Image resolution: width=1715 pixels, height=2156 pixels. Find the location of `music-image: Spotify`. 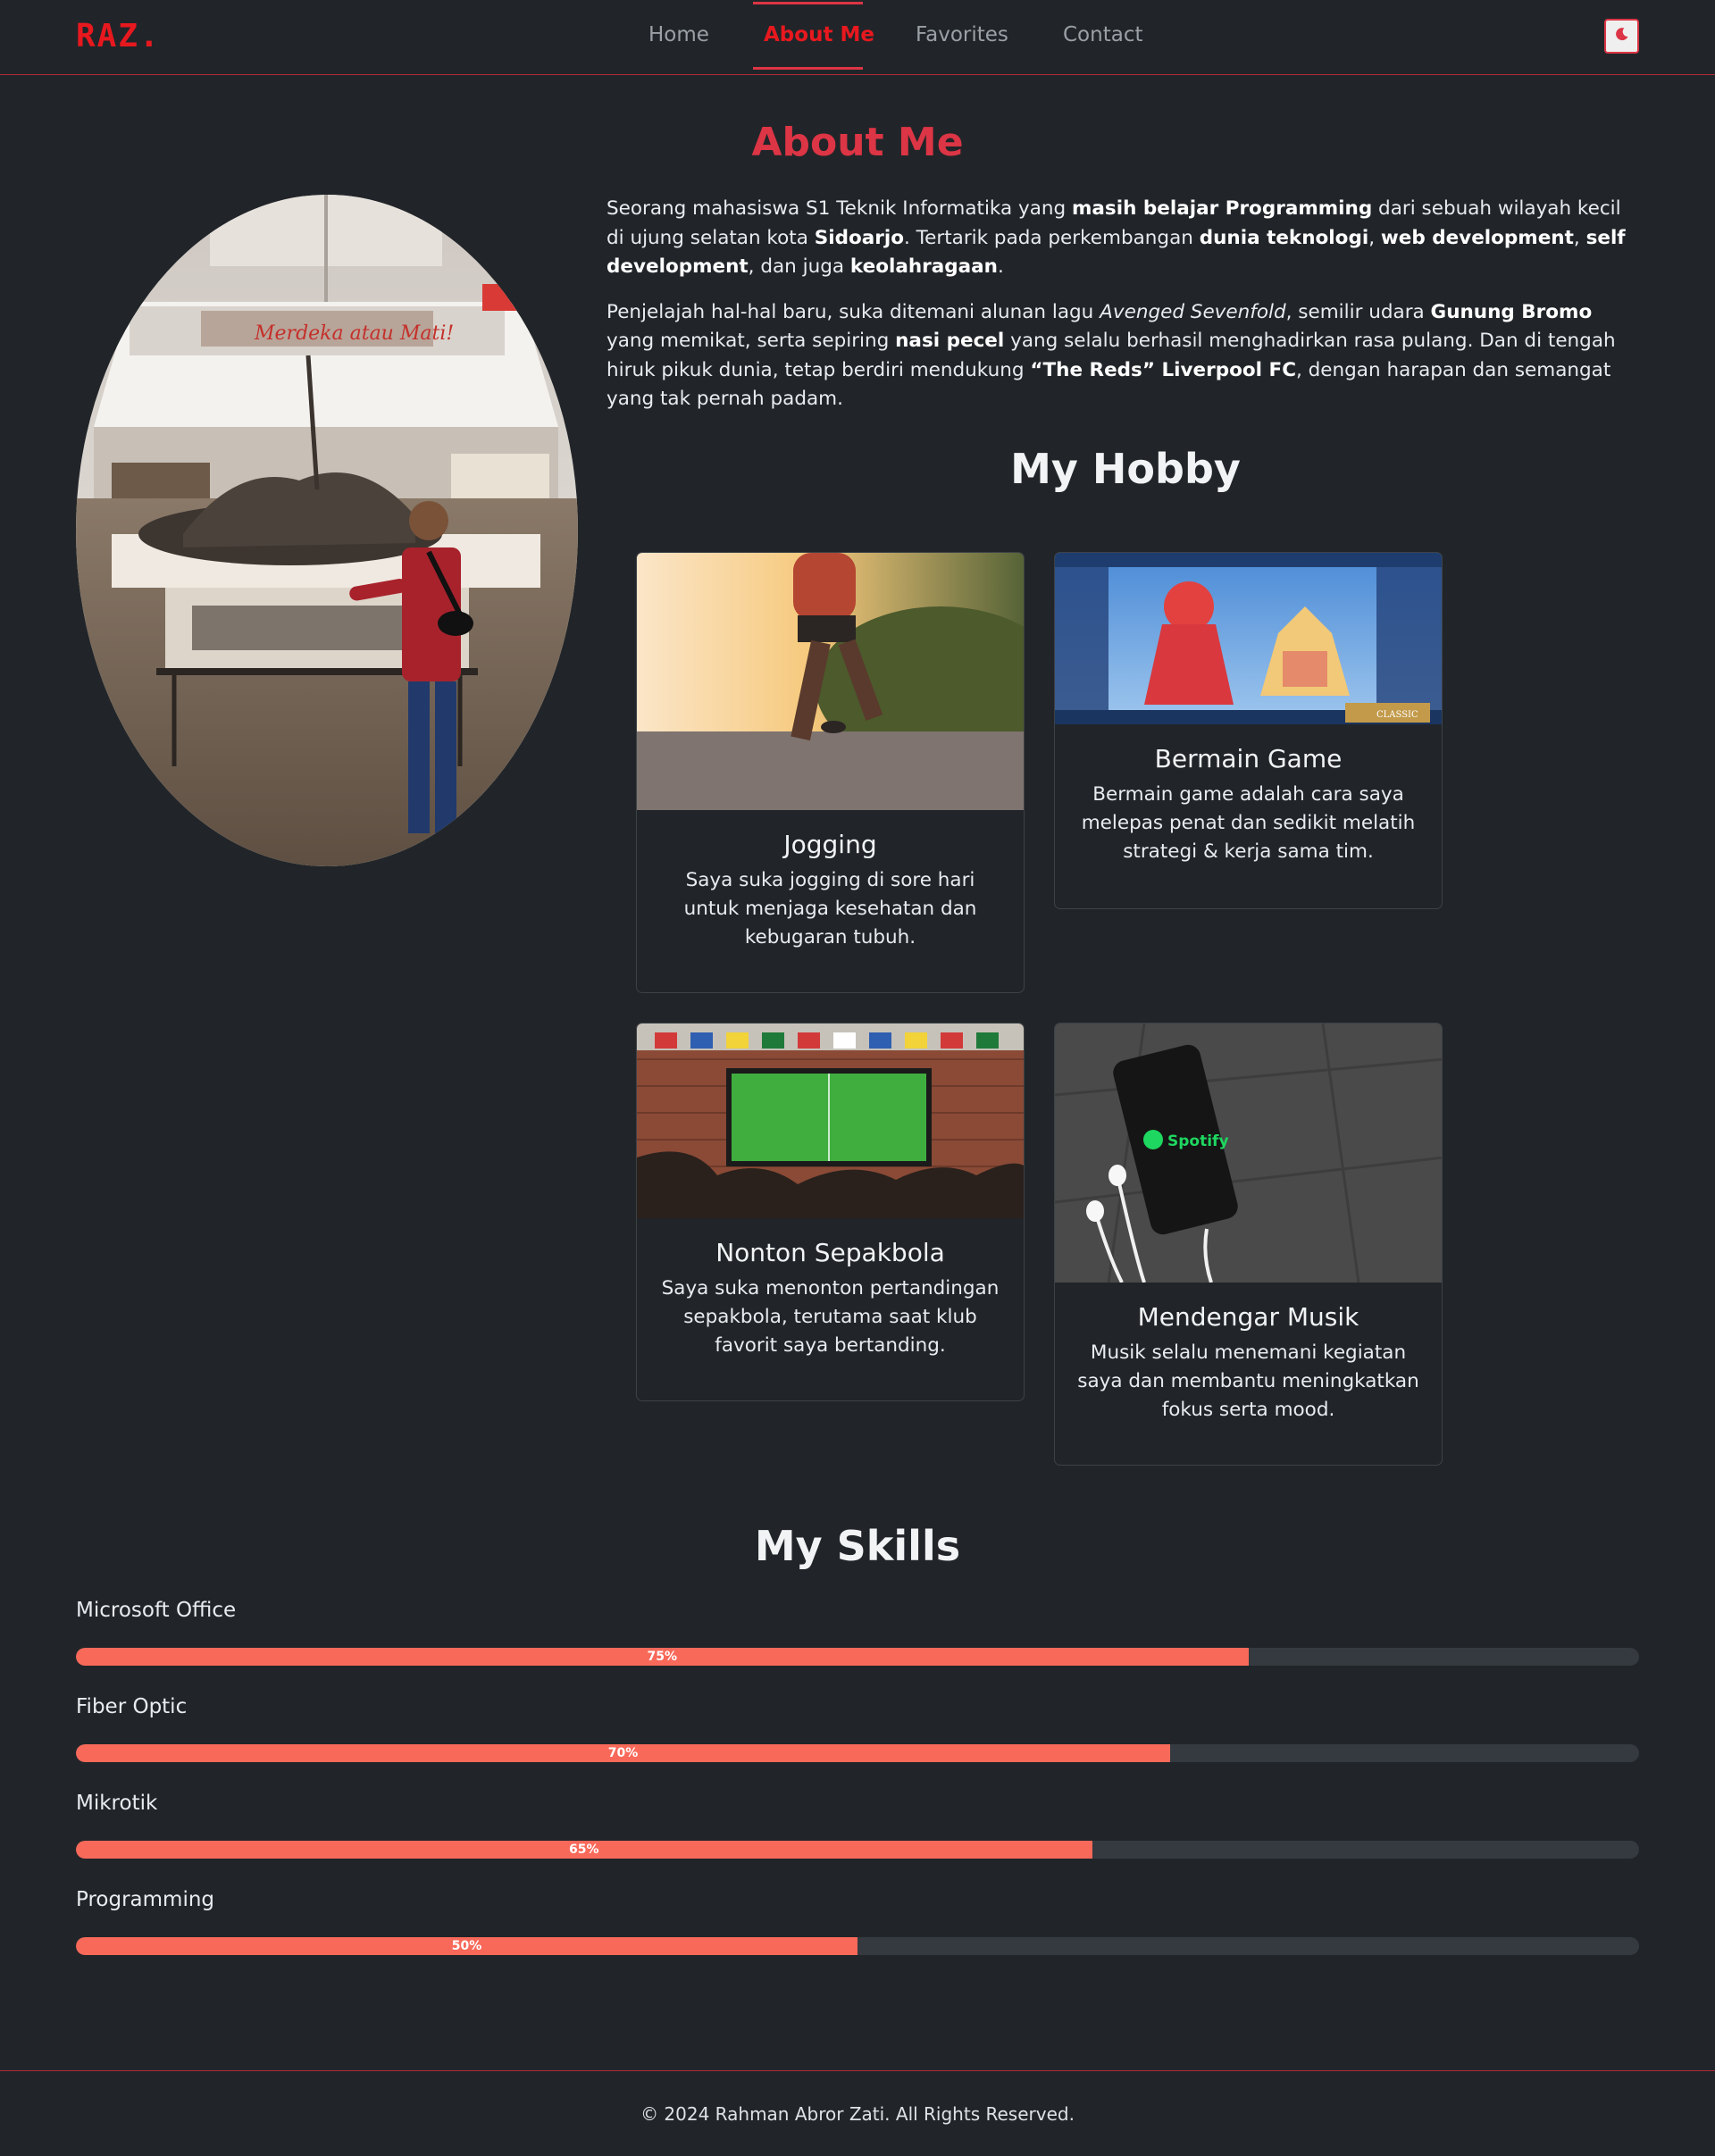

music-image: Spotify is located at coordinates (1248, 1153).